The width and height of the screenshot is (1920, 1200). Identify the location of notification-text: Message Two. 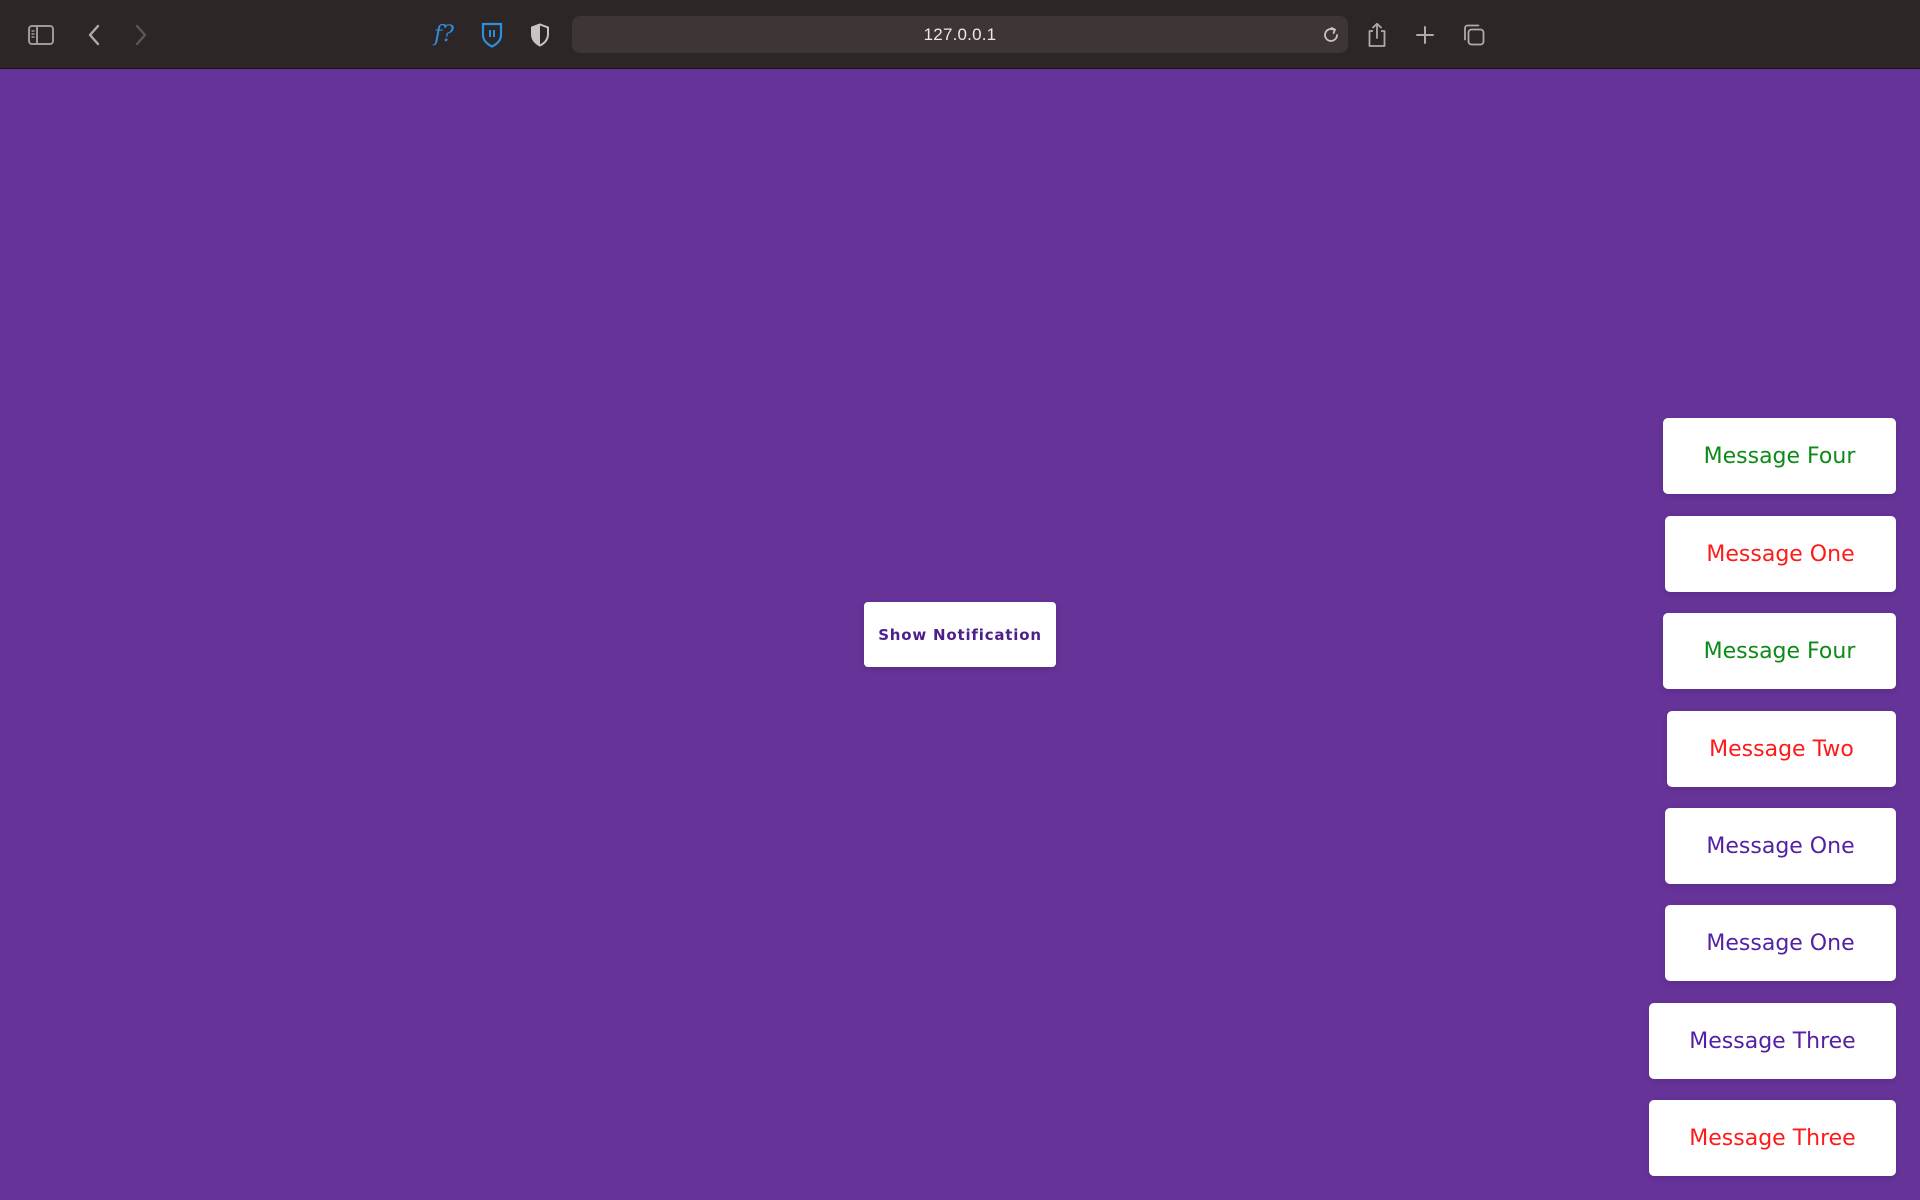
(1781, 749).